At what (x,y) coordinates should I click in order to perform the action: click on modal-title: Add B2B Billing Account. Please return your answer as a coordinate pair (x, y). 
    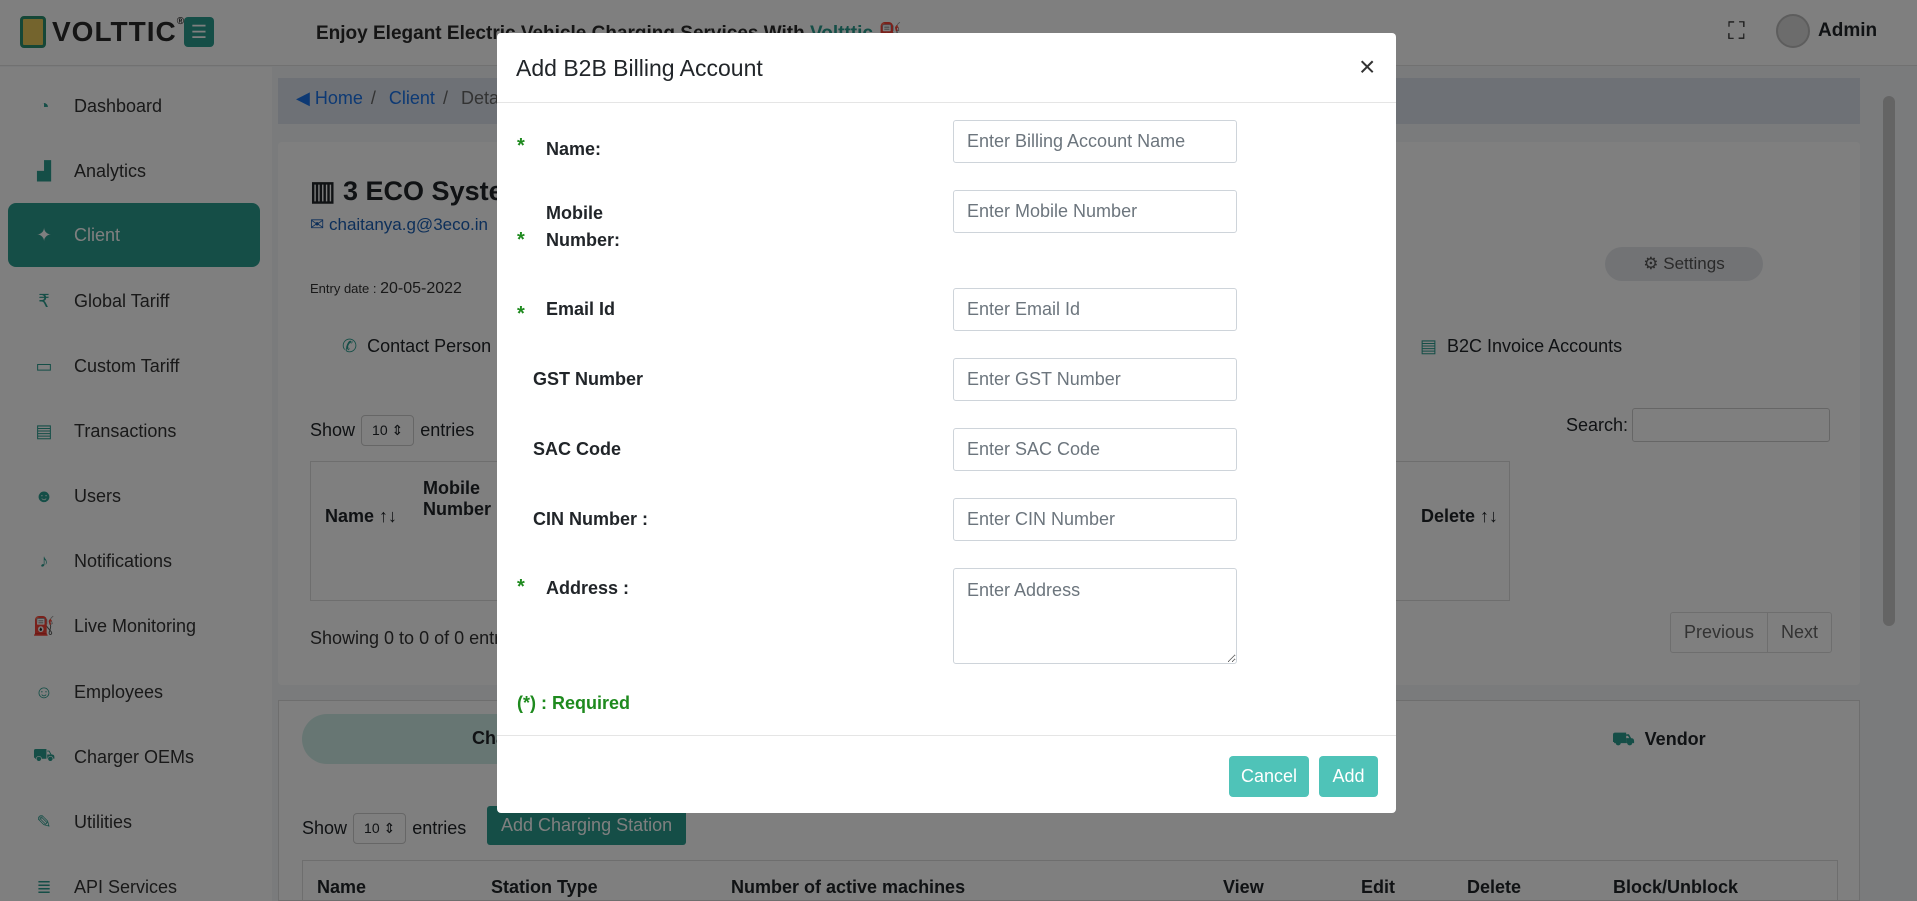
    Looking at the image, I should click on (639, 68).